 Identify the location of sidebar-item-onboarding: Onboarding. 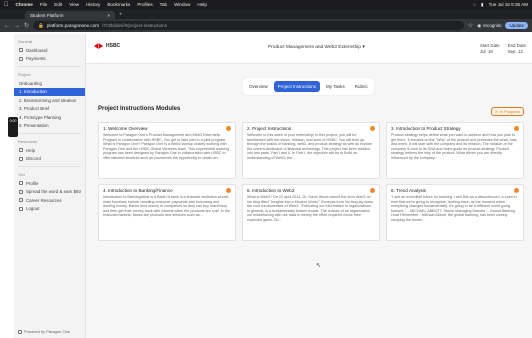
(49, 83).